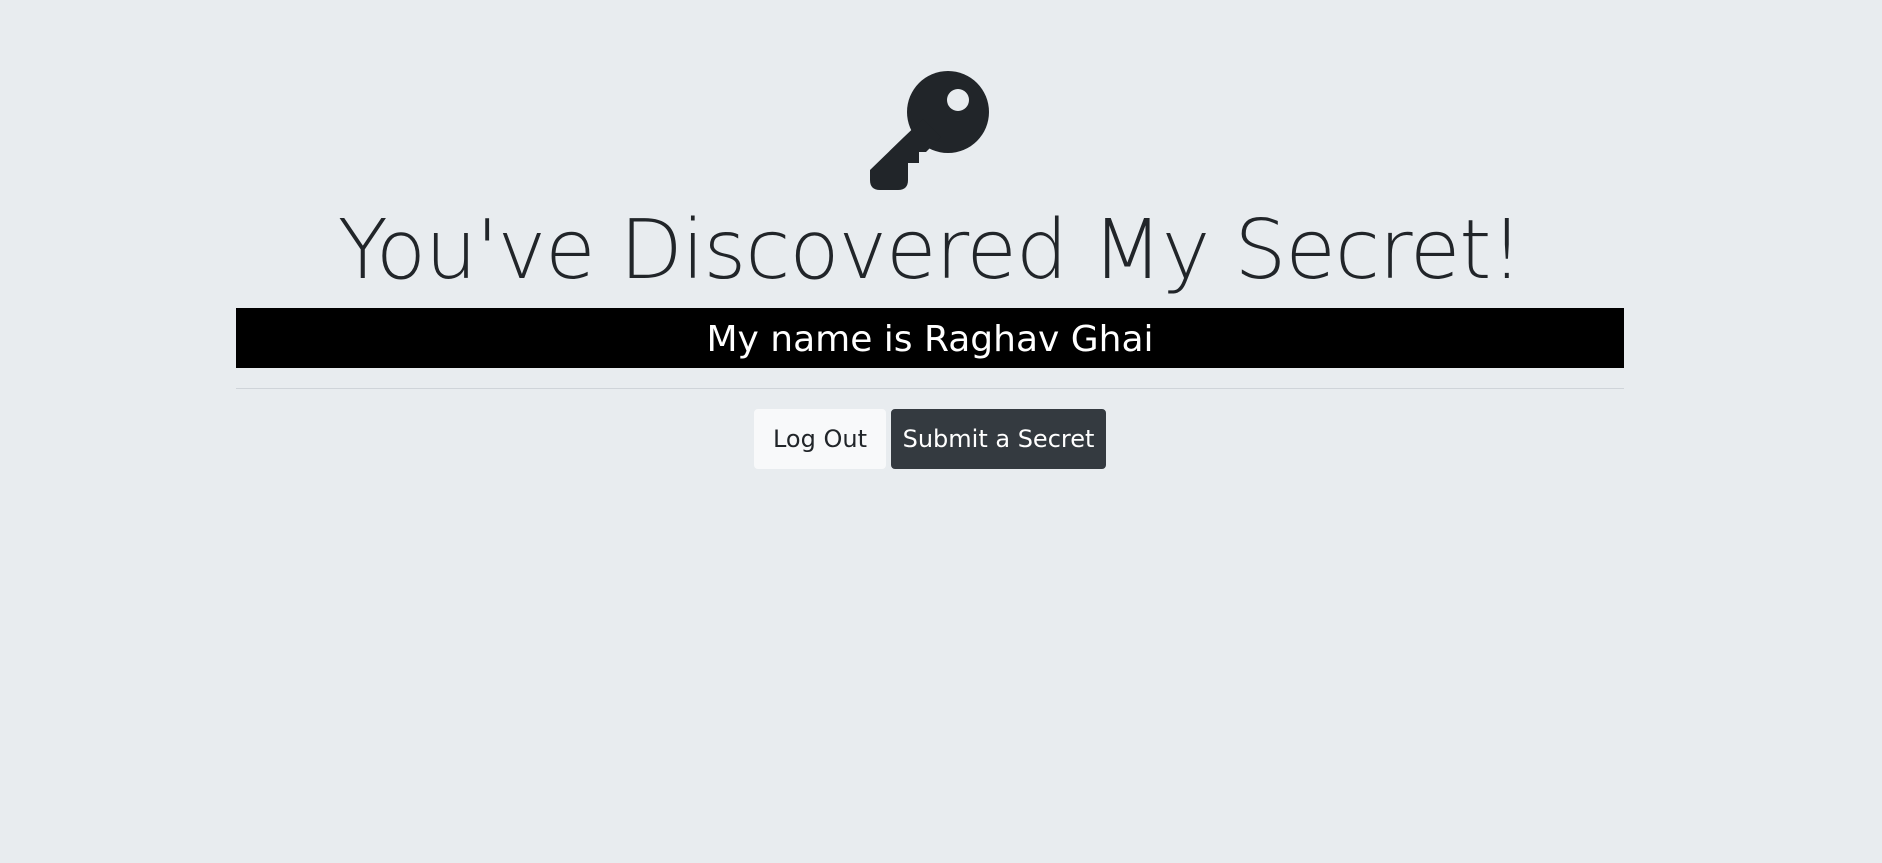 The width and height of the screenshot is (1882, 863). Describe the element at coordinates (930, 250) in the screenshot. I see `page-title: You've Discovered My Secret!` at that location.